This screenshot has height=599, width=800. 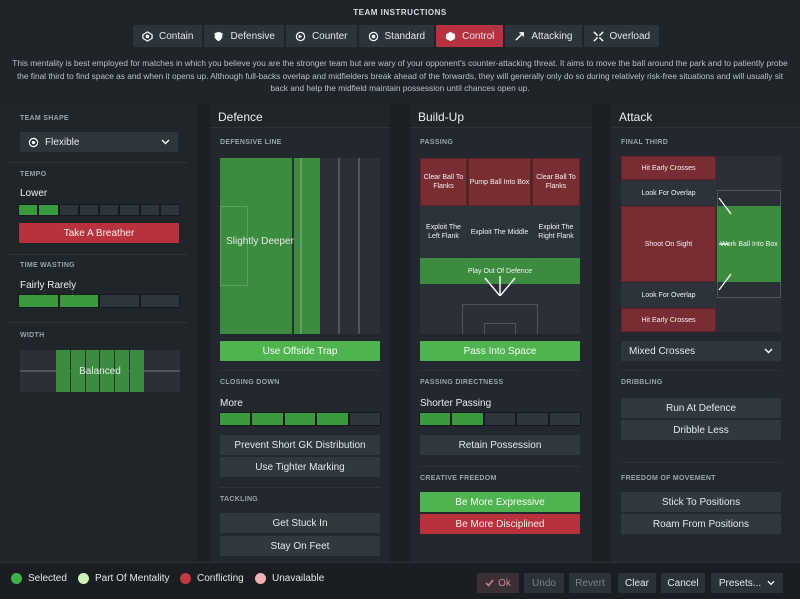 What do you see at coordinates (504, 583) in the screenshot?
I see `ok-label: Ok` at bounding box center [504, 583].